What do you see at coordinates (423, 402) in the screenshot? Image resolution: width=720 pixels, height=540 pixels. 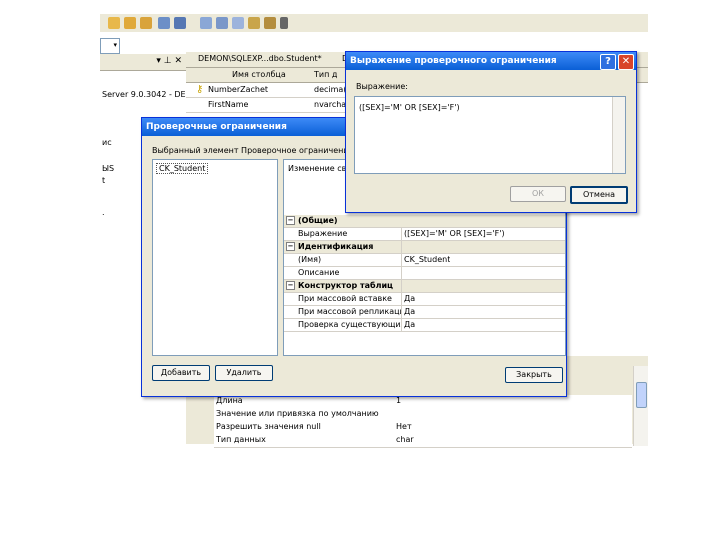 I see `property-row: Длина 1` at bounding box center [423, 402].